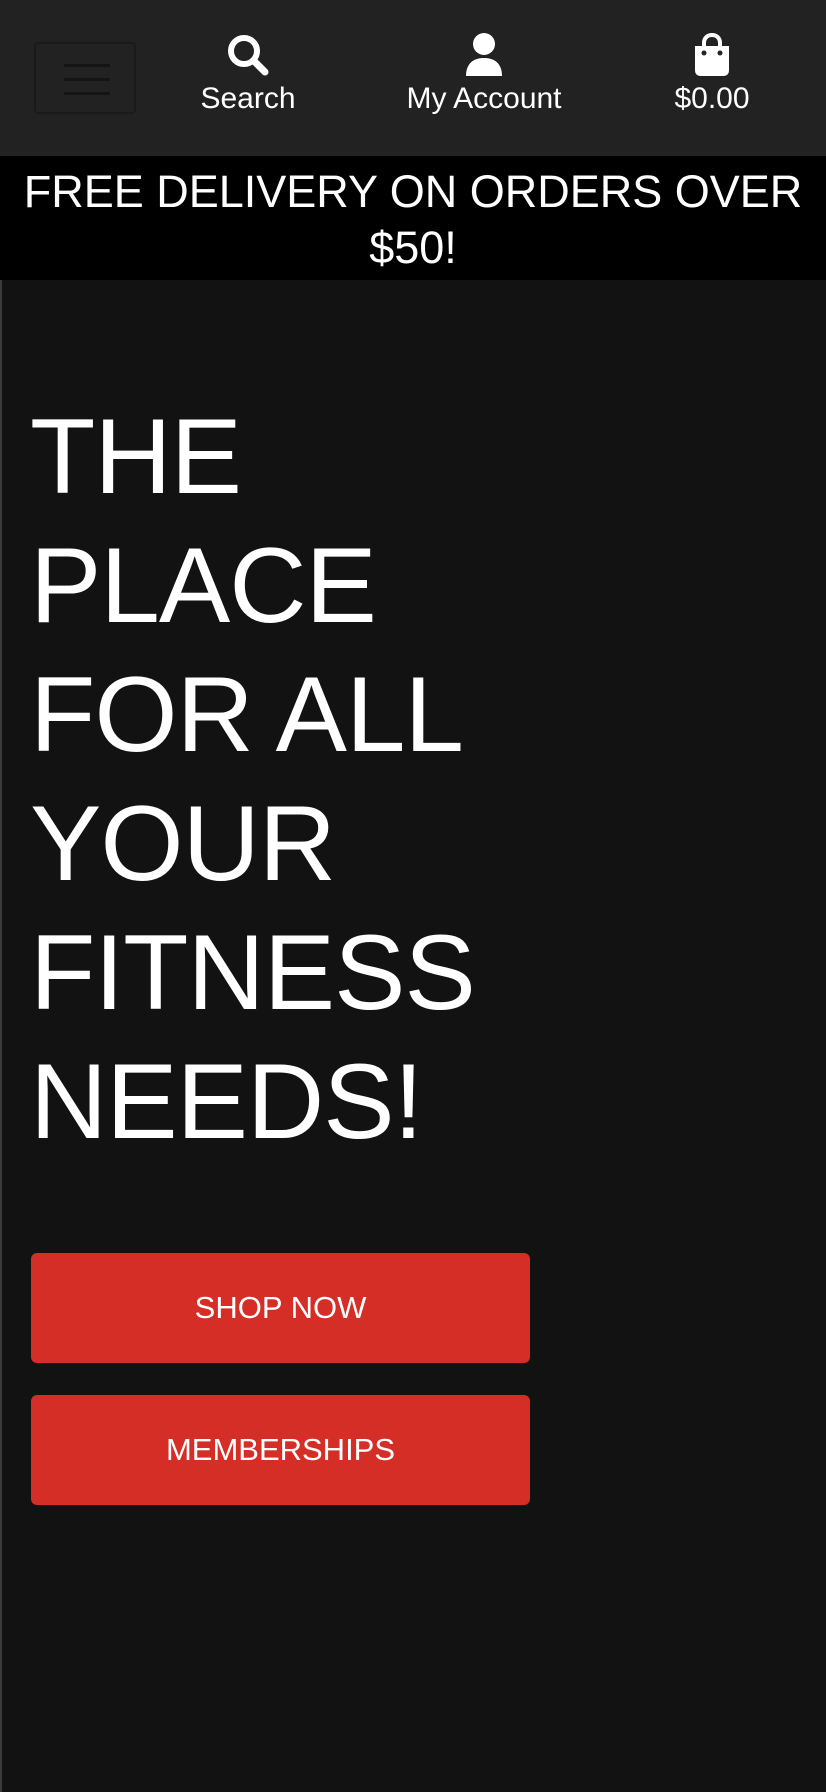 This screenshot has height=1792, width=826. I want to click on user-icon, so click(484, 54).